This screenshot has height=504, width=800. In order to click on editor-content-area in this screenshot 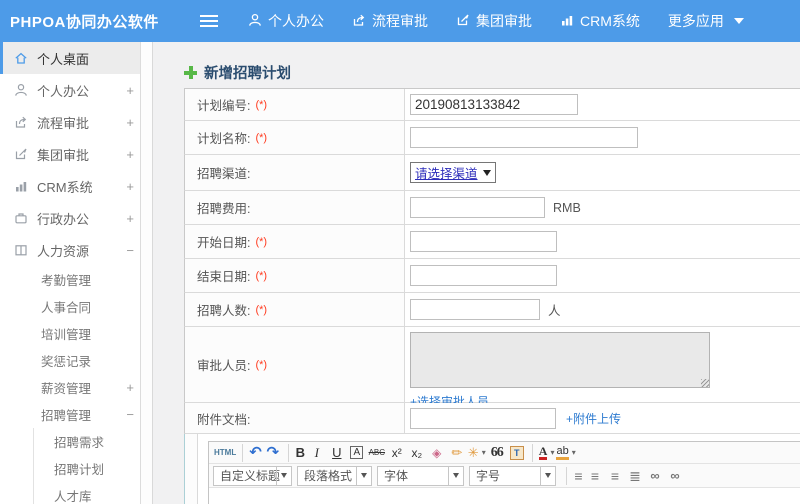, I will do `click(504, 496)`.